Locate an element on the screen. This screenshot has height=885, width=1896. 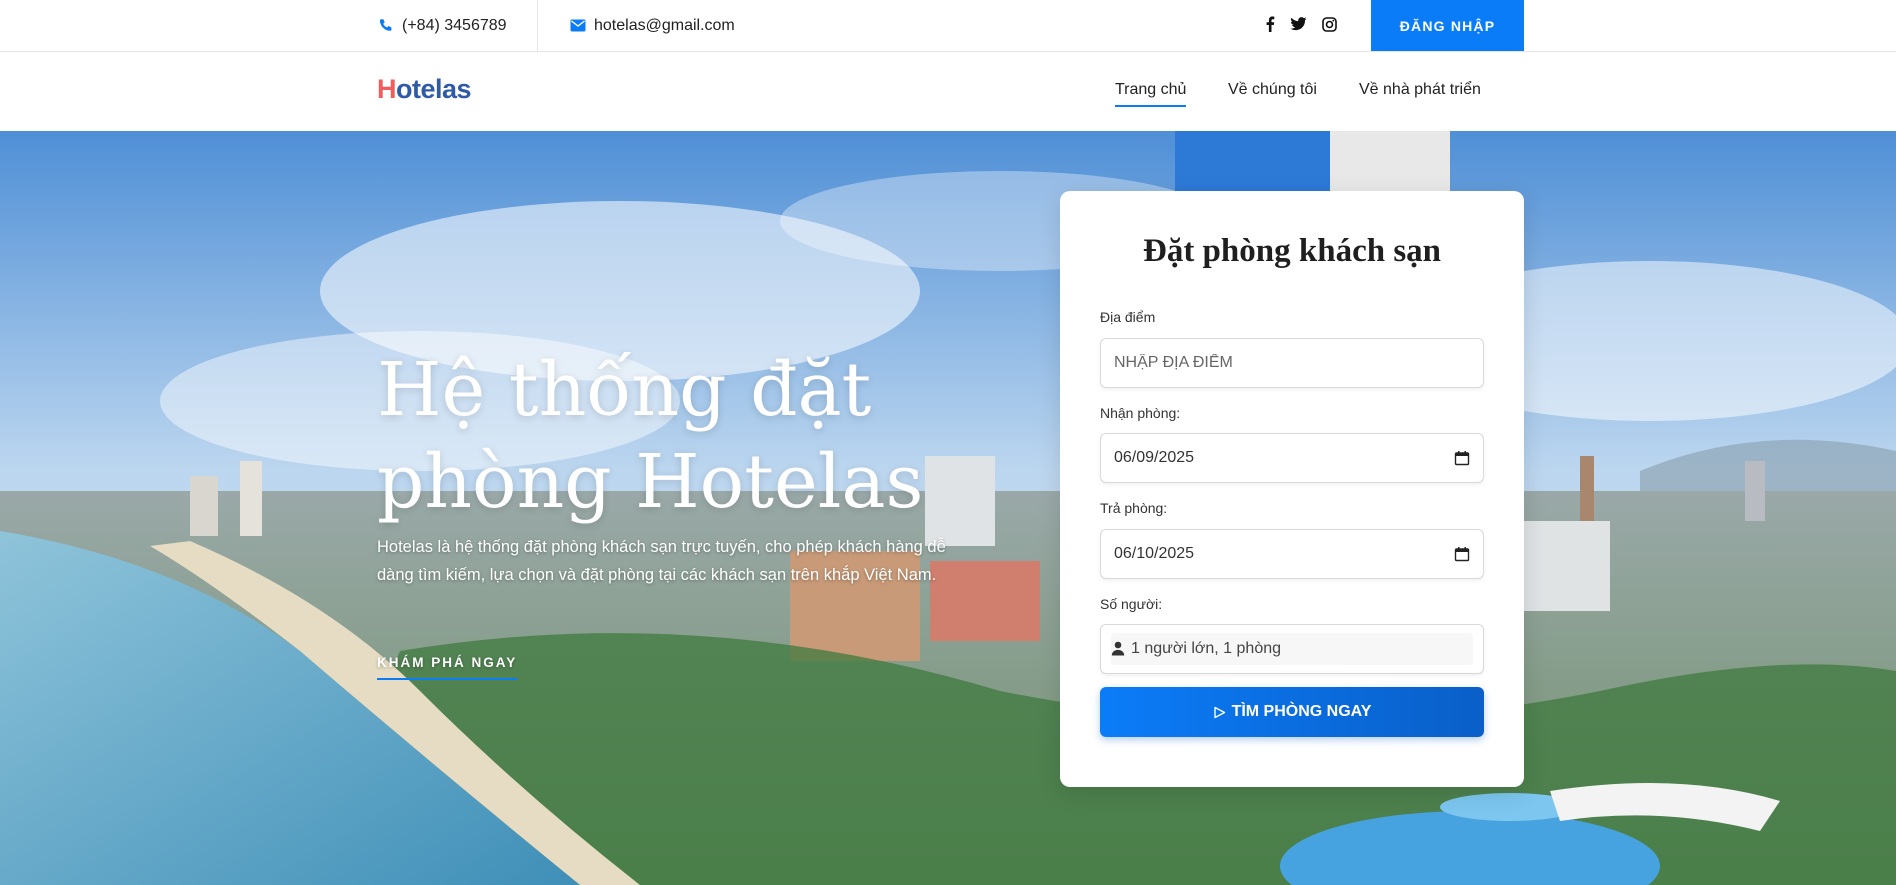
explore-now-link: KHÁM PHÁ NGAY is located at coordinates (447, 667).